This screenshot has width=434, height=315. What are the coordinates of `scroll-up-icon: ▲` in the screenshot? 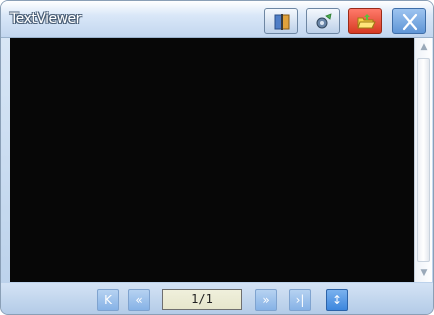 It's located at (424, 47).